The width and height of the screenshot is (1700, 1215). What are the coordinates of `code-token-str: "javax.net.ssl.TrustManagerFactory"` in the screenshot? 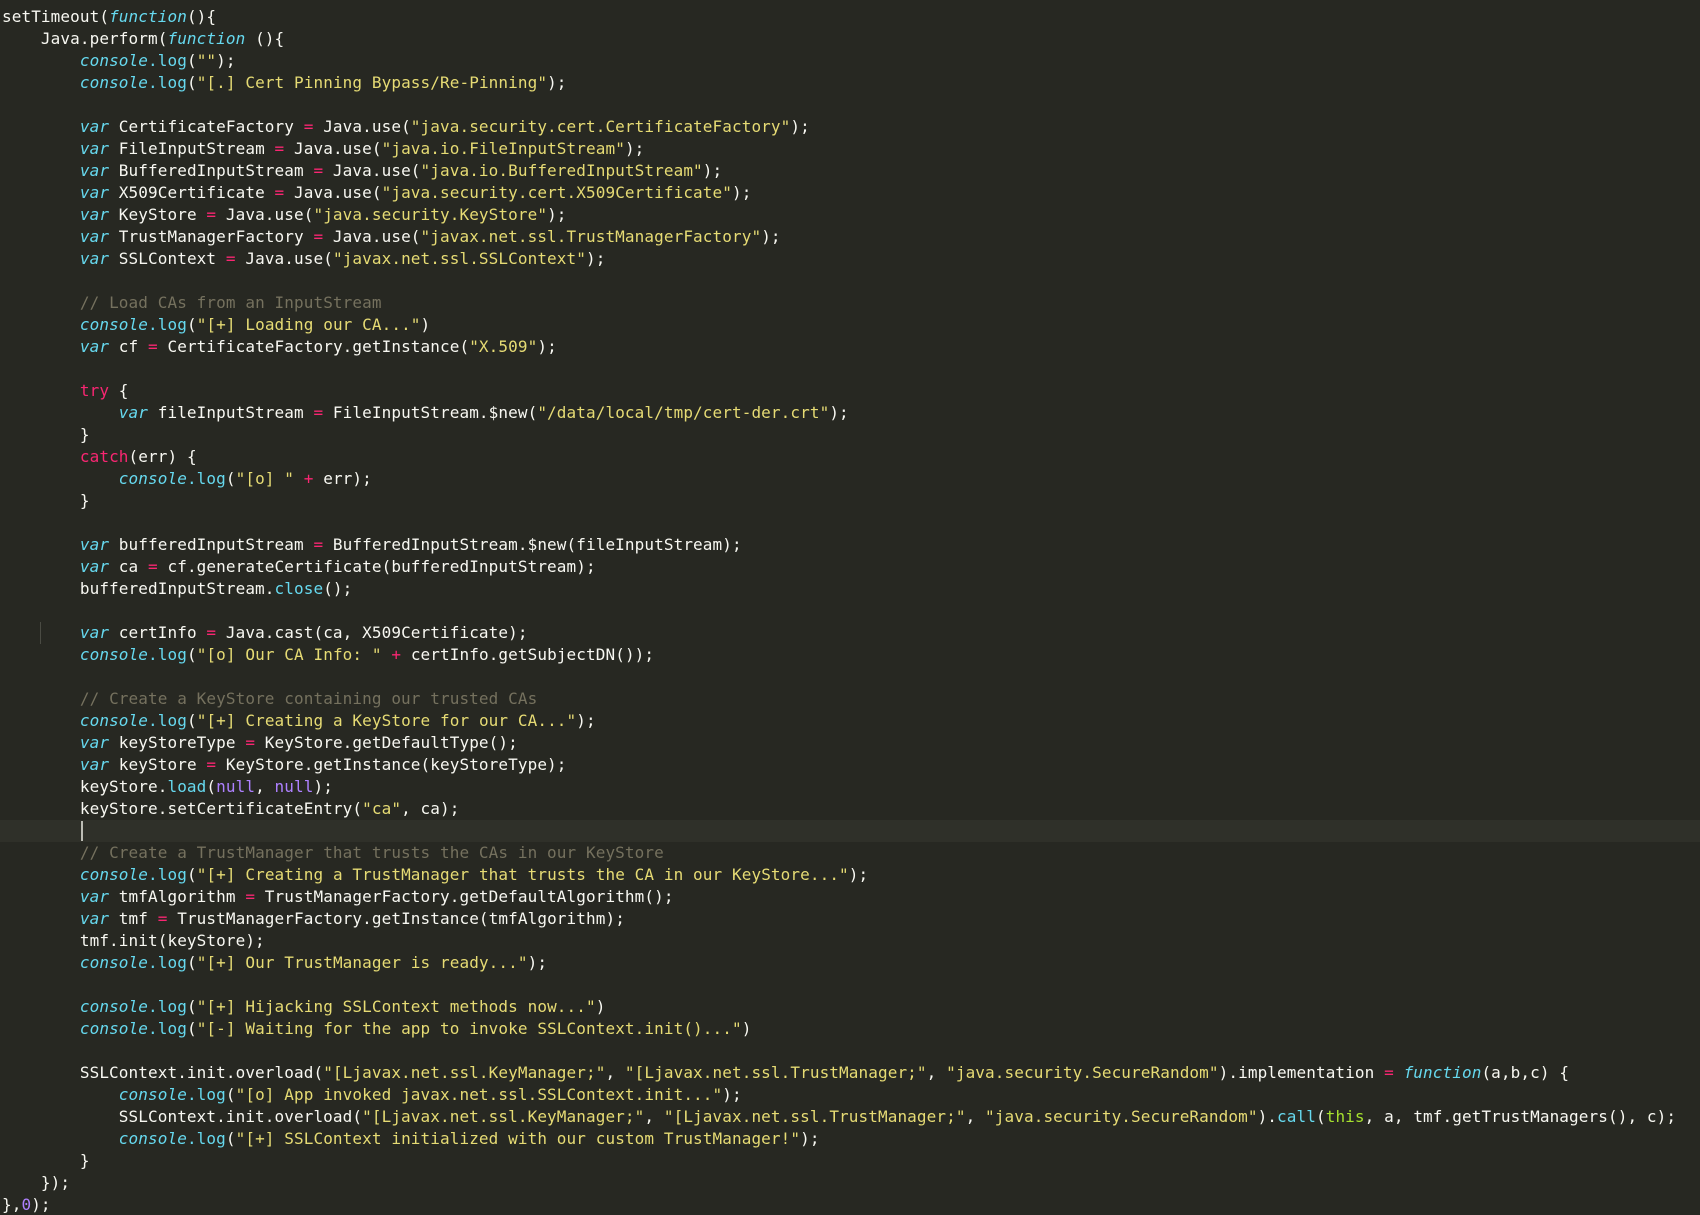 It's located at (591, 236).